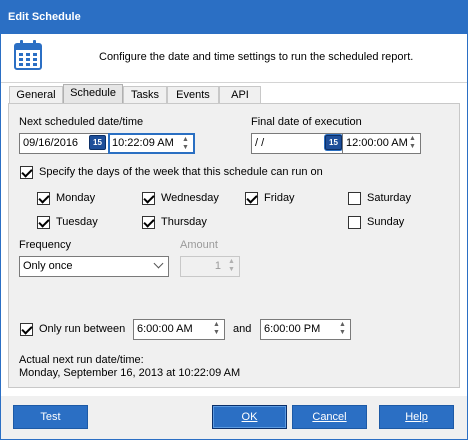 The width and height of the screenshot is (468, 440). What do you see at coordinates (43, 198) in the screenshot?
I see `monday-checkbox` at bounding box center [43, 198].